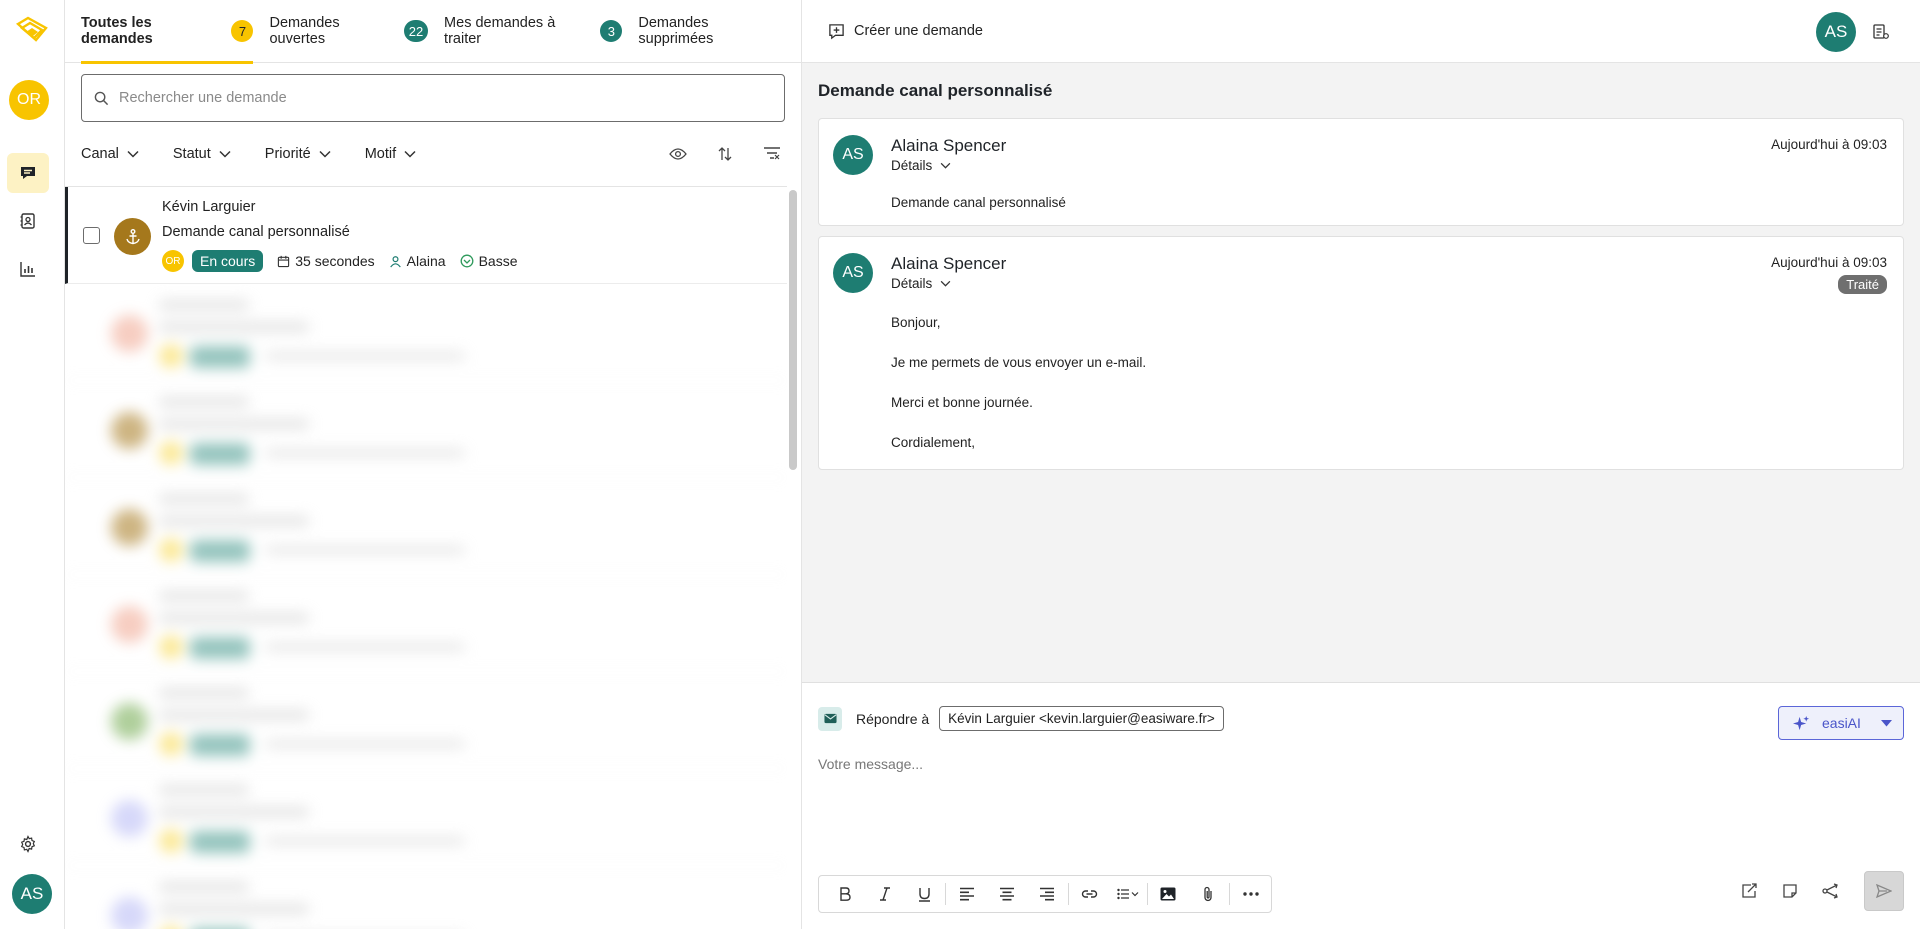 The height and width of the screenshot is (929, 1920). I want to click on brand-logo-icon, so click(32, 30).